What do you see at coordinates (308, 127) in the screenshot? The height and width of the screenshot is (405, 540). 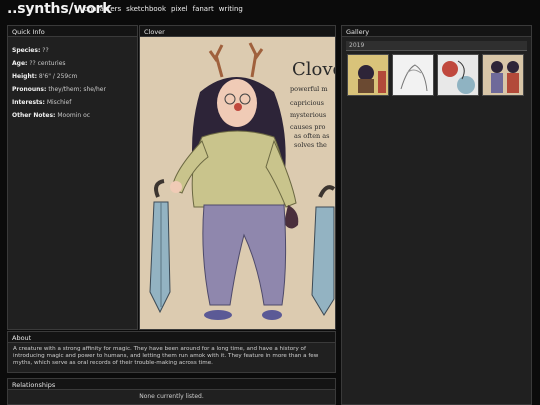 I see `svg-text: causes pro` at bounding box center [308, 127].